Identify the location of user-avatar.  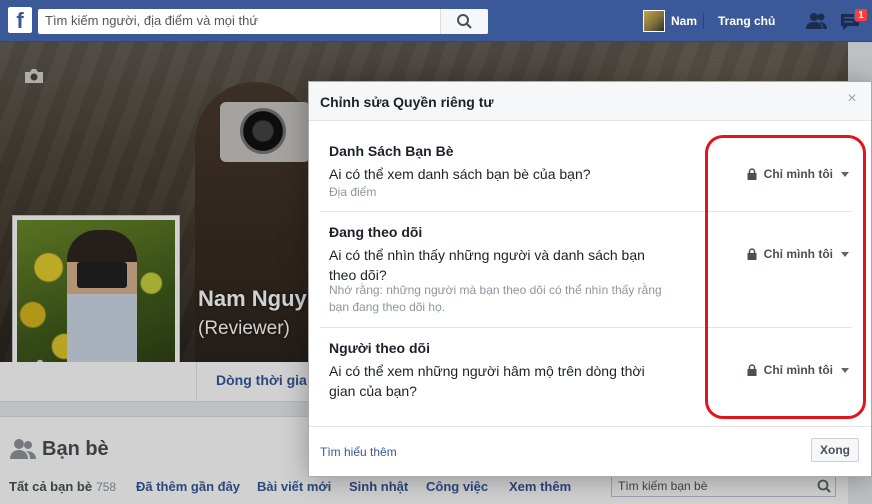
(654, 21).